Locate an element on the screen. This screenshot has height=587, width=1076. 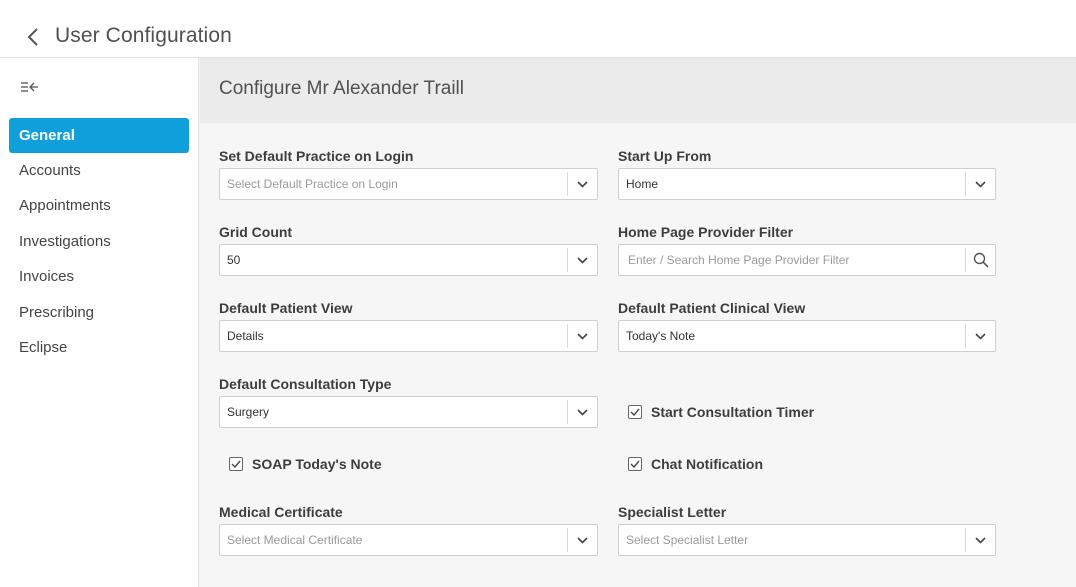
consultation-type-value: Surgery is located at coordinates (248, 412).